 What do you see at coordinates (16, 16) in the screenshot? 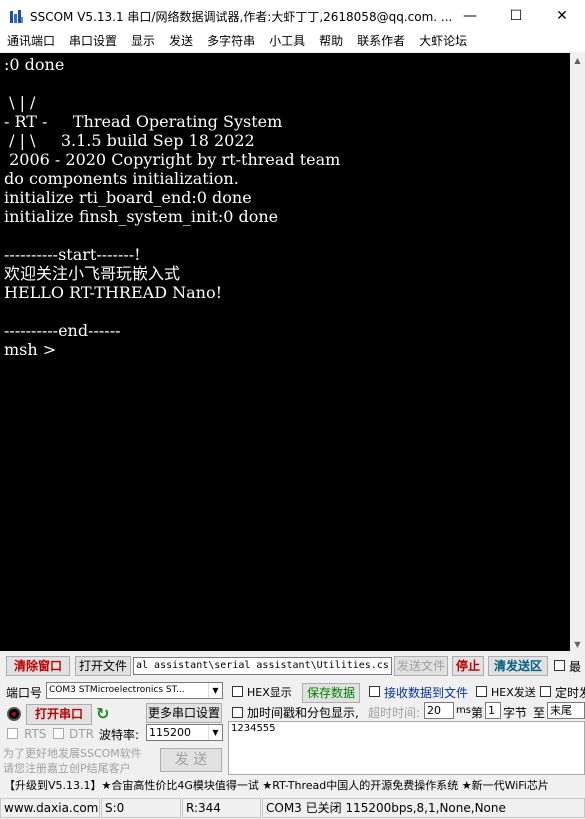
I see `app-icon` at bounding box center [16, 16].